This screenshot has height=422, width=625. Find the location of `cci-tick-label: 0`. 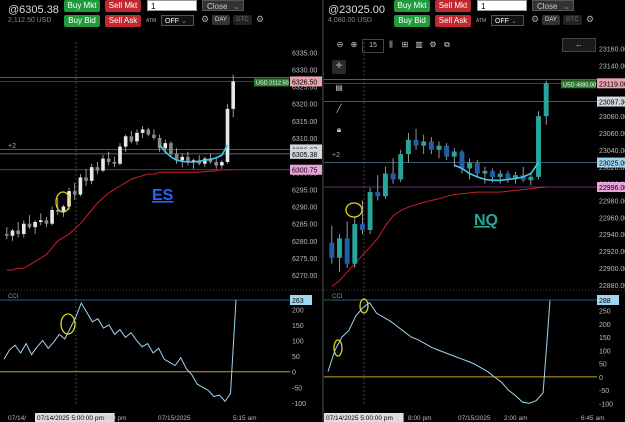

cci-tick-label: 0 is located at coordinates (294, 373).